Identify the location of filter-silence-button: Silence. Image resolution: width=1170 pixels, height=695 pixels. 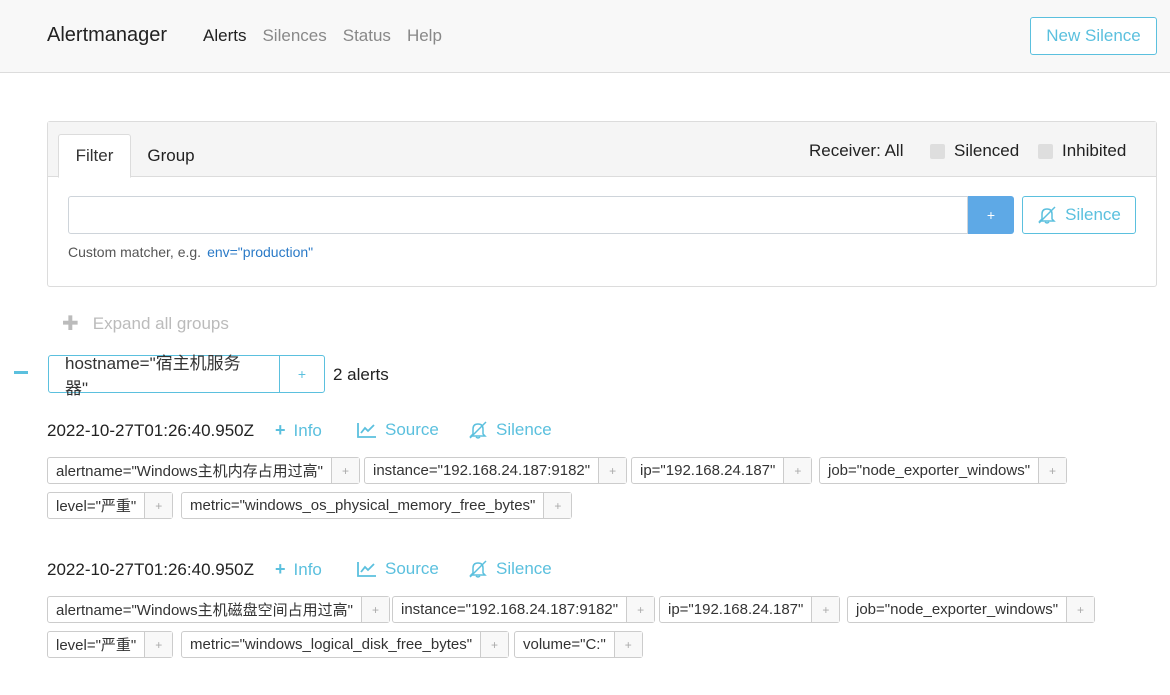
(1079, 215).